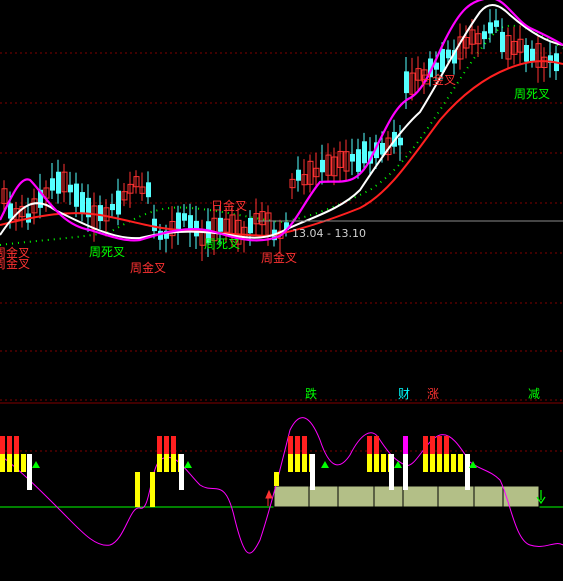 The height and width of the screenshot is (581, 563). I want to click on indicator-bar-magenta, so click(405, 445).